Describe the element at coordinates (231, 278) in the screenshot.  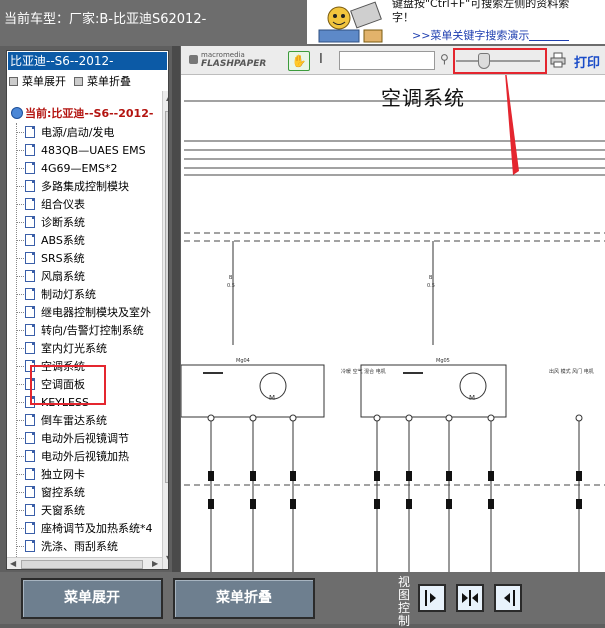
I see `wire-color-a: B` at that location.